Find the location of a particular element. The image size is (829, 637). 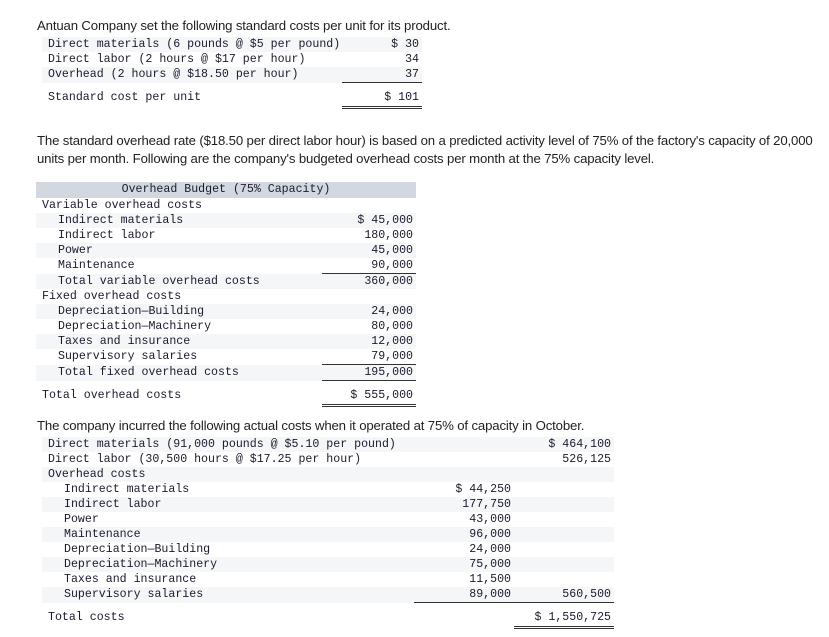

row-label: Variable overhead costs is located at coordinates (179, 205).